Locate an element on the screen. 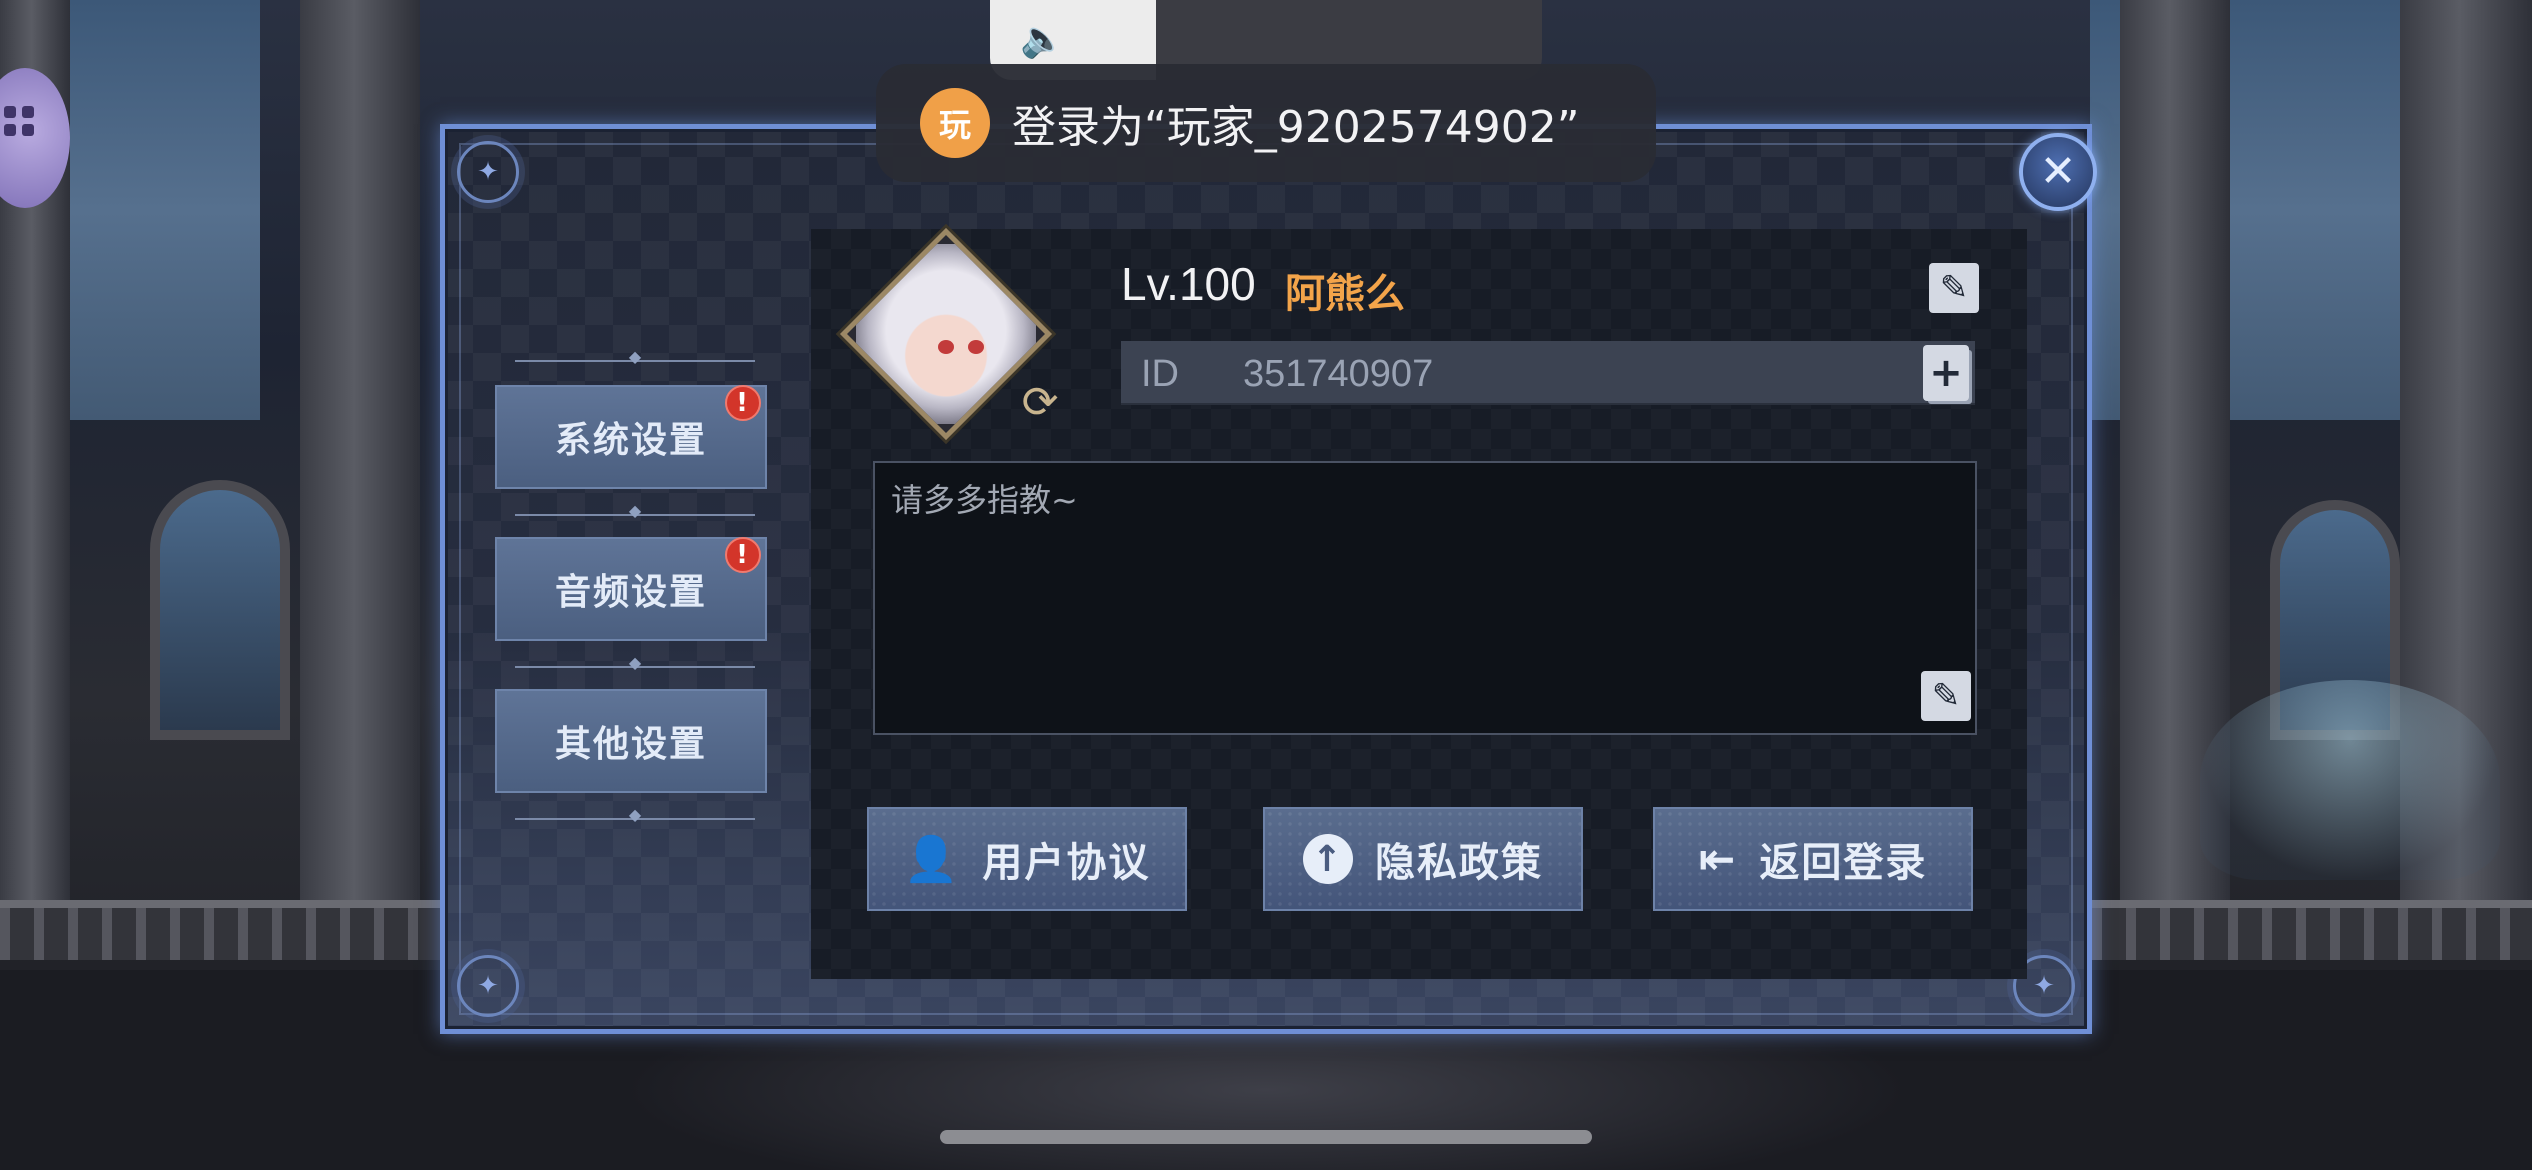  close-icon: ✕ is located at coordinates (2058, 171).